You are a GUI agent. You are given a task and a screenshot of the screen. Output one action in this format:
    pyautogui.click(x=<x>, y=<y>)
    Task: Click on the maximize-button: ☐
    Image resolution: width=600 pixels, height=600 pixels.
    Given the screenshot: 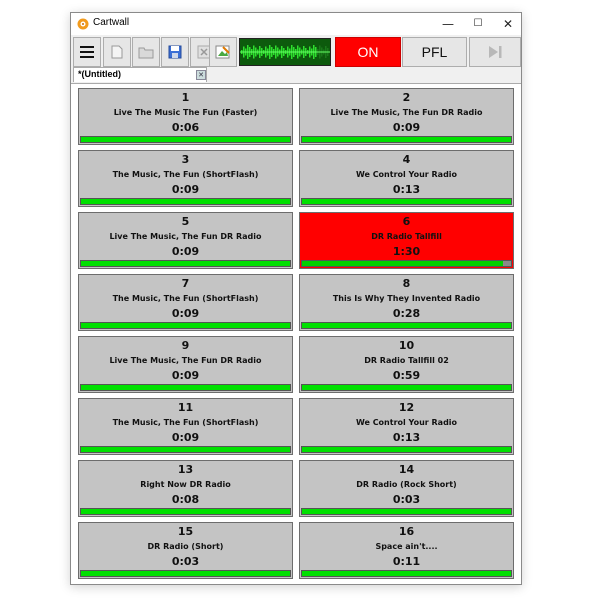 What is the action you would take?
    pyautogui.click(x=478, y=24)
    